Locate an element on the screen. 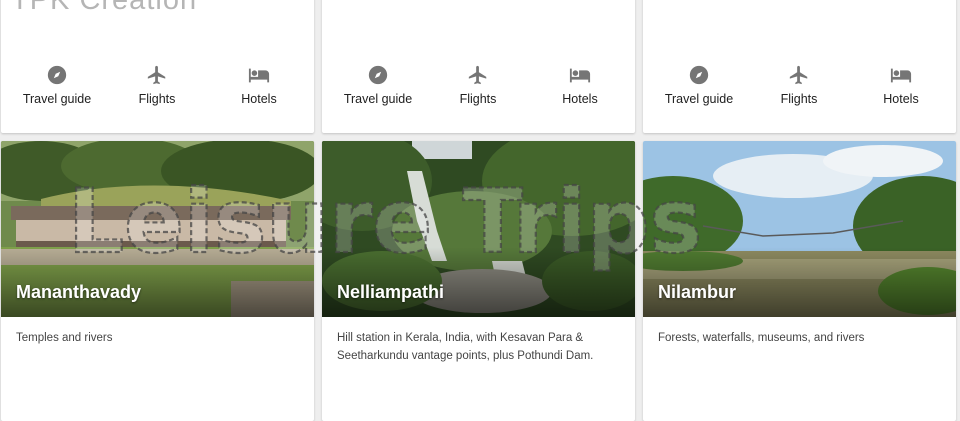 This screenshot has width=960, height=421. watermark-tpk-creation: TPK Creation is located at coordinates (104, 8).